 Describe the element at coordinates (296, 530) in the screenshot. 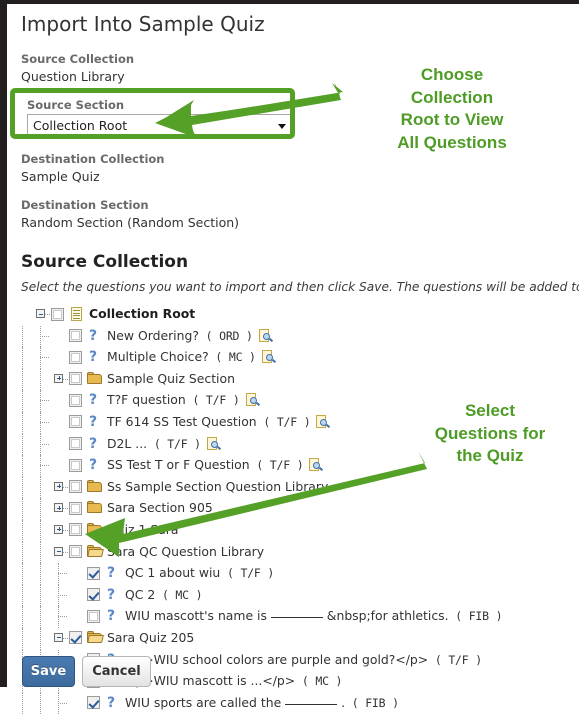

I see `tree-row: Quiz 1 Sara` at that location.